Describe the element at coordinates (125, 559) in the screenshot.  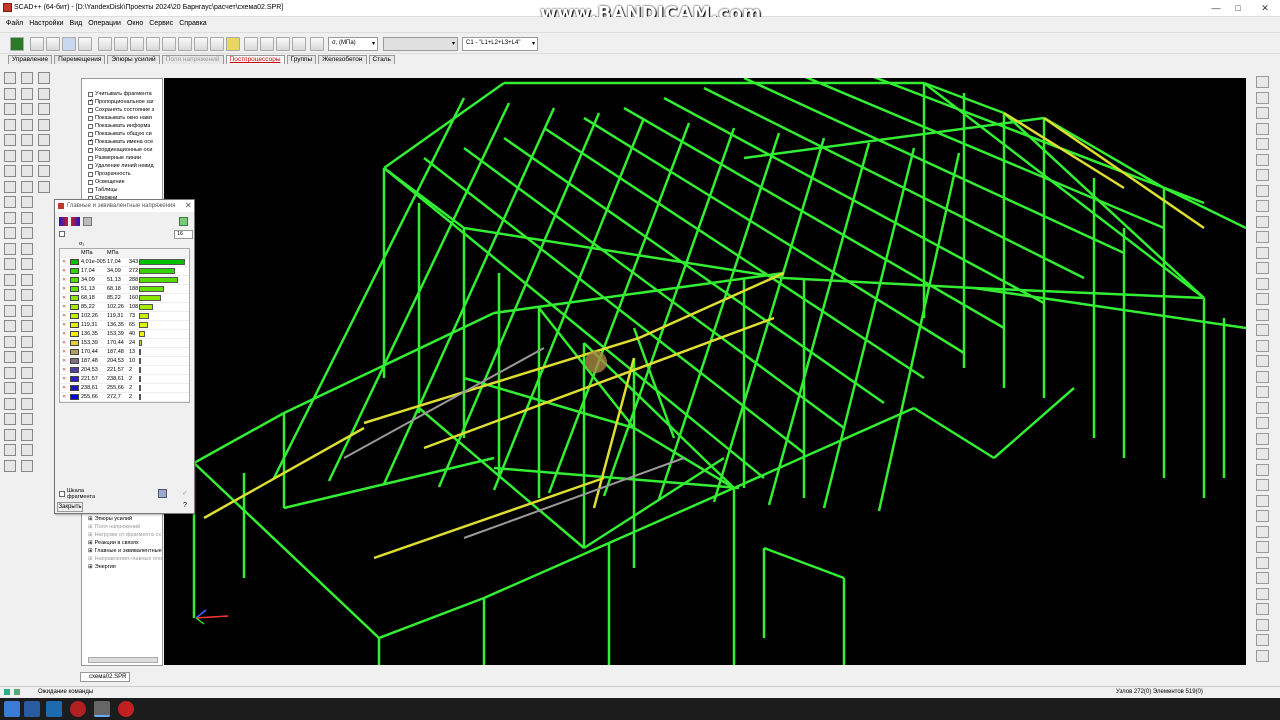
I see `tree-item: ⊞ Направления главных пло` at that location.